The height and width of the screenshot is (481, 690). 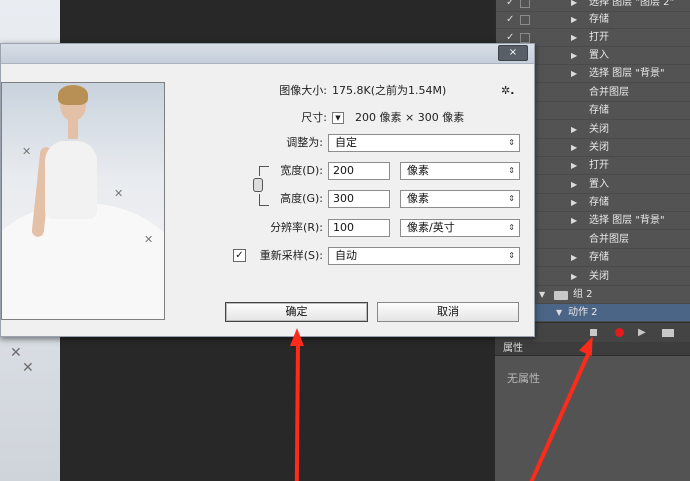 I want to click on new-set-button, so click(x=668, y=333).